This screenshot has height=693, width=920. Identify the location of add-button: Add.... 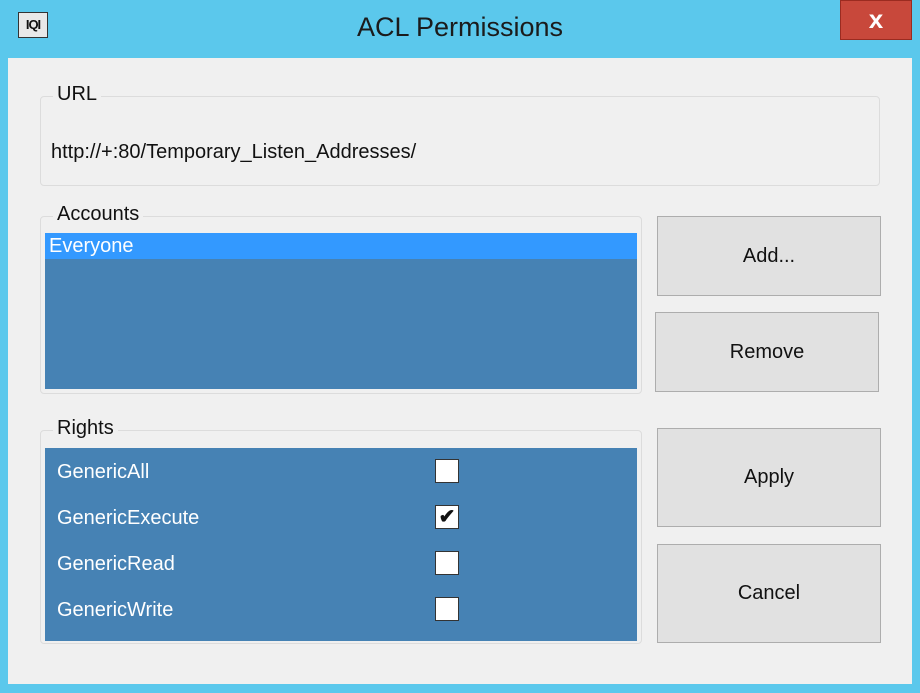
(769, 256).